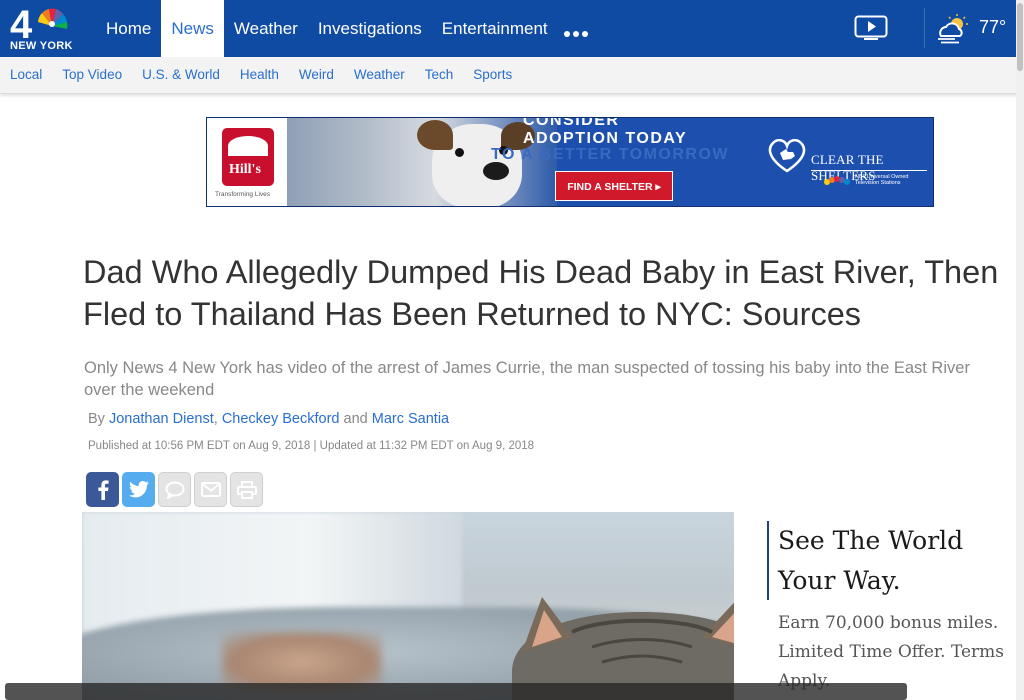 This screenshot has height=700, width=1024. What do you see at coordinates (456, 691) in the screenshot?
I see `horizontal-scrollbar-thumb` at bounding box center [456, 691].